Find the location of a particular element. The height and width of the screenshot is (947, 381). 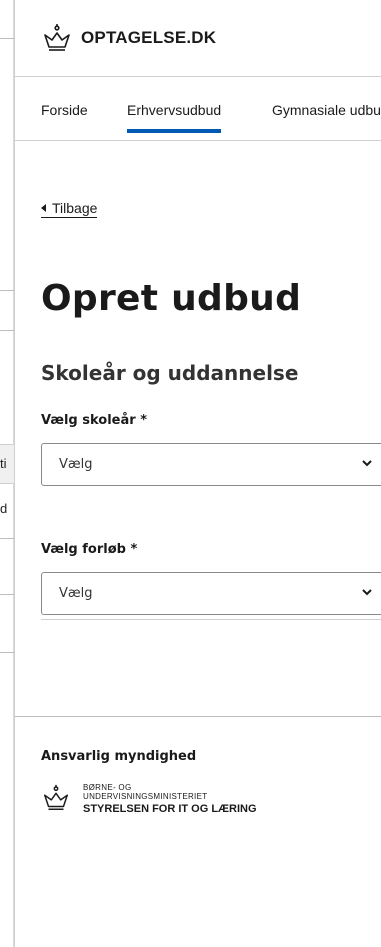

main-nav: Forside Erhvervsudbud Gymnasiale udbud is located at coordinates (198, 109).